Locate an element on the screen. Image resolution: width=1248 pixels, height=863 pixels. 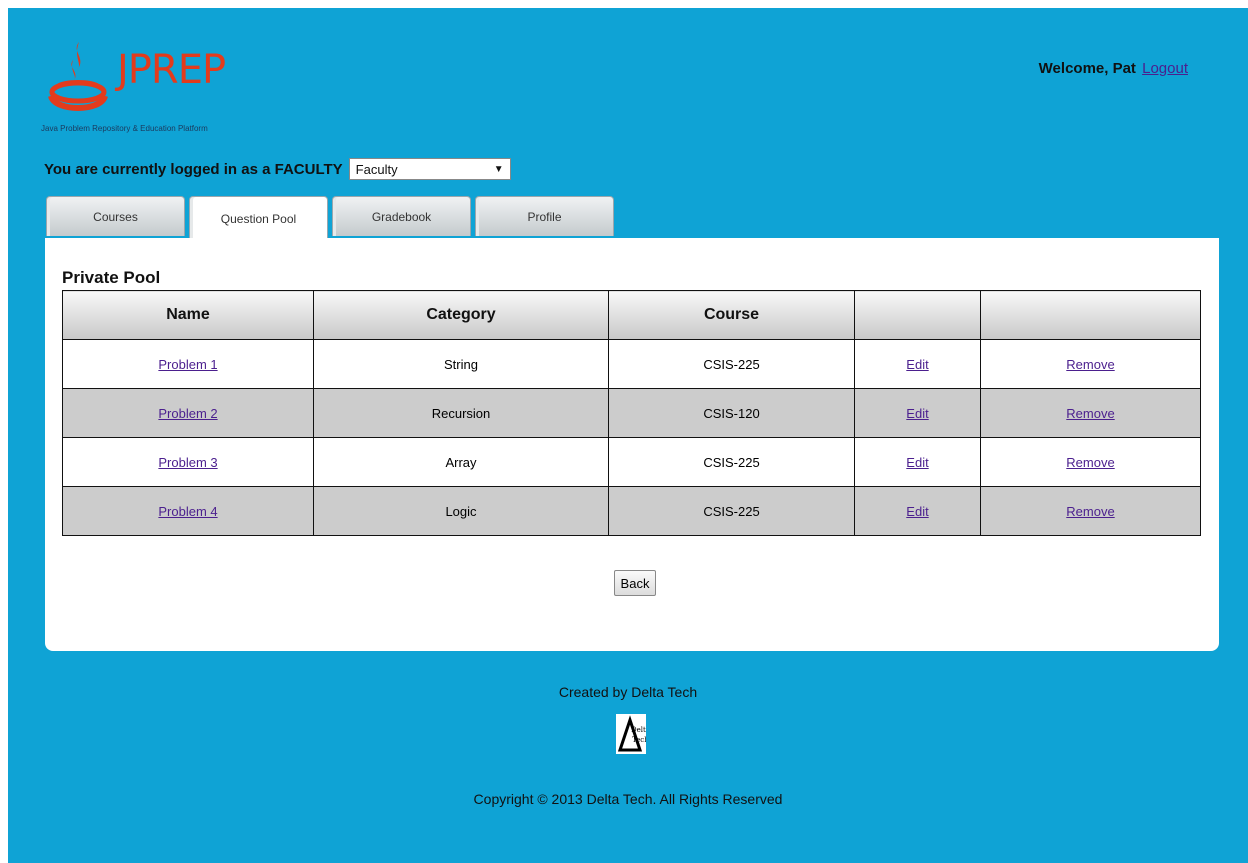
svg-text: Tech is located at coordinates (639, 740).